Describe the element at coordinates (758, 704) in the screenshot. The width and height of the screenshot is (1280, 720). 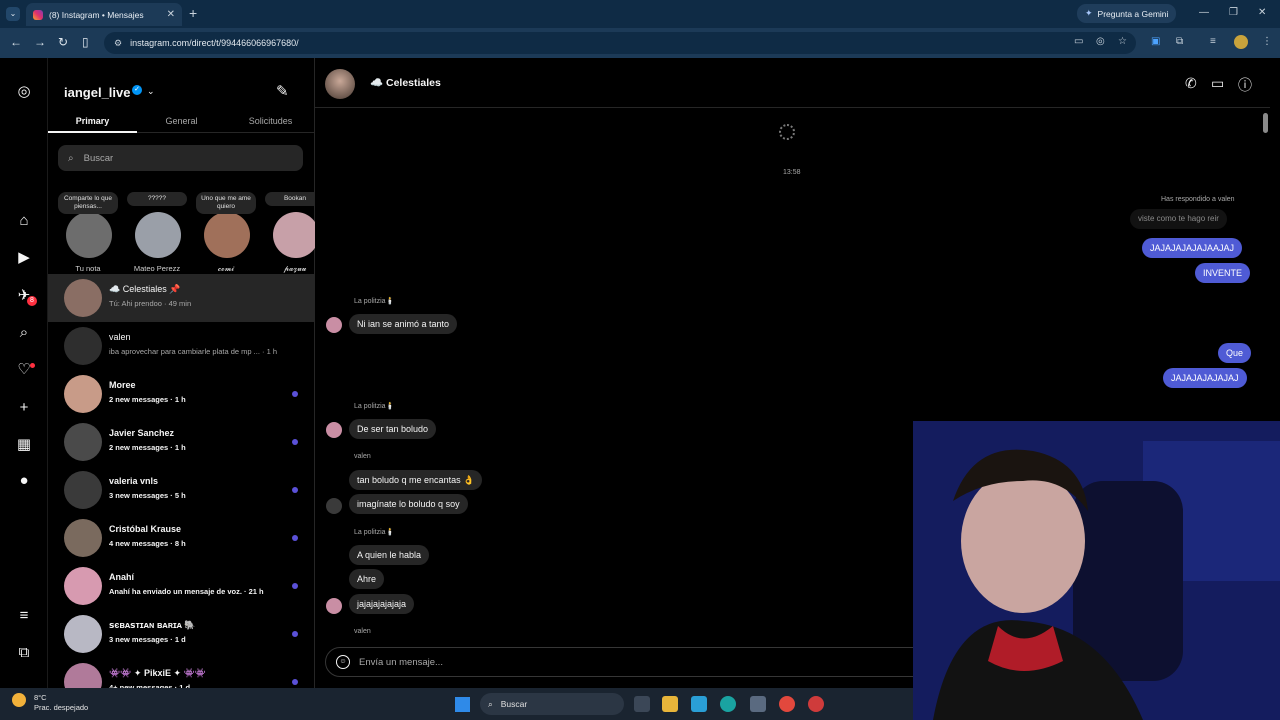
I see `ms-store-icon` at that location.